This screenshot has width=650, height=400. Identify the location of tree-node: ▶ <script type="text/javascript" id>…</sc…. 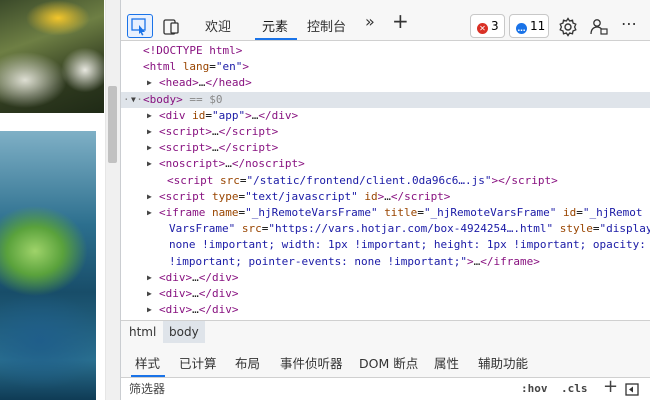
(385, 197).